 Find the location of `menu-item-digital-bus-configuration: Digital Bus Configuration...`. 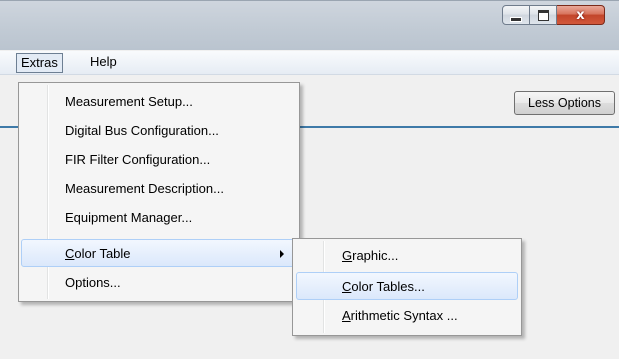

menu-item-digital-bus-configuration: Digital Bus Configuration... is located at coordinates (159, 131).